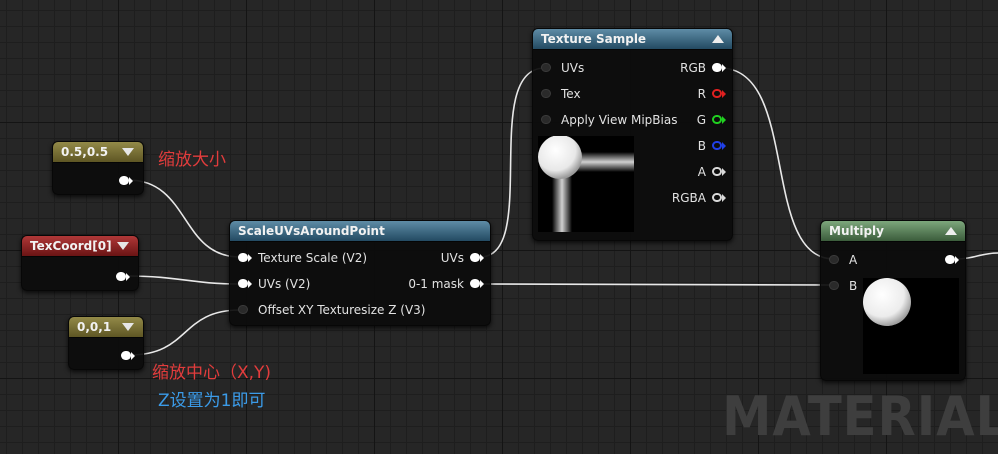 The height and width of the screenshot is (454, 998). I want to click on scale-uvs-header: ScaleUVsAroundPoint, so click(360, 231).